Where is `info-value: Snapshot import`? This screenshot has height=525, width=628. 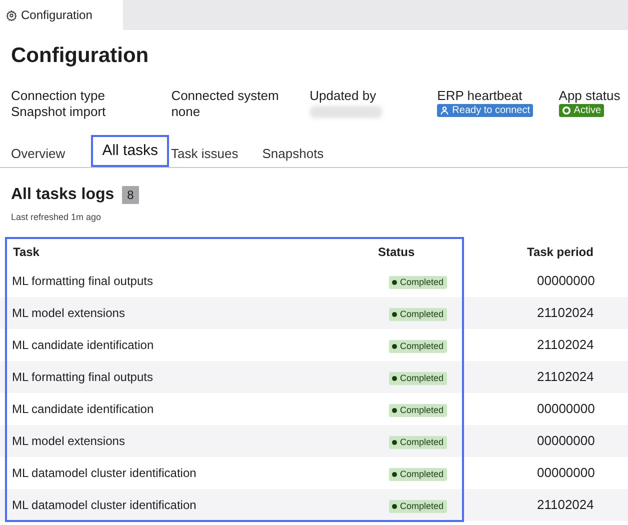
info-value: Snapshot import is located at coordinates (59, 112).